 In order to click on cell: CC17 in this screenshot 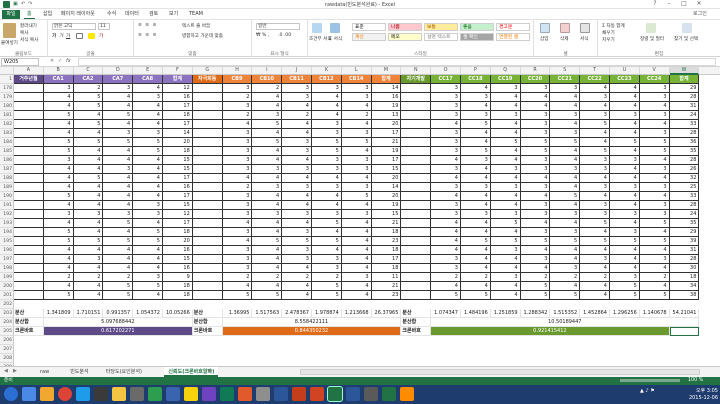, I will do `click(446, 79)`.